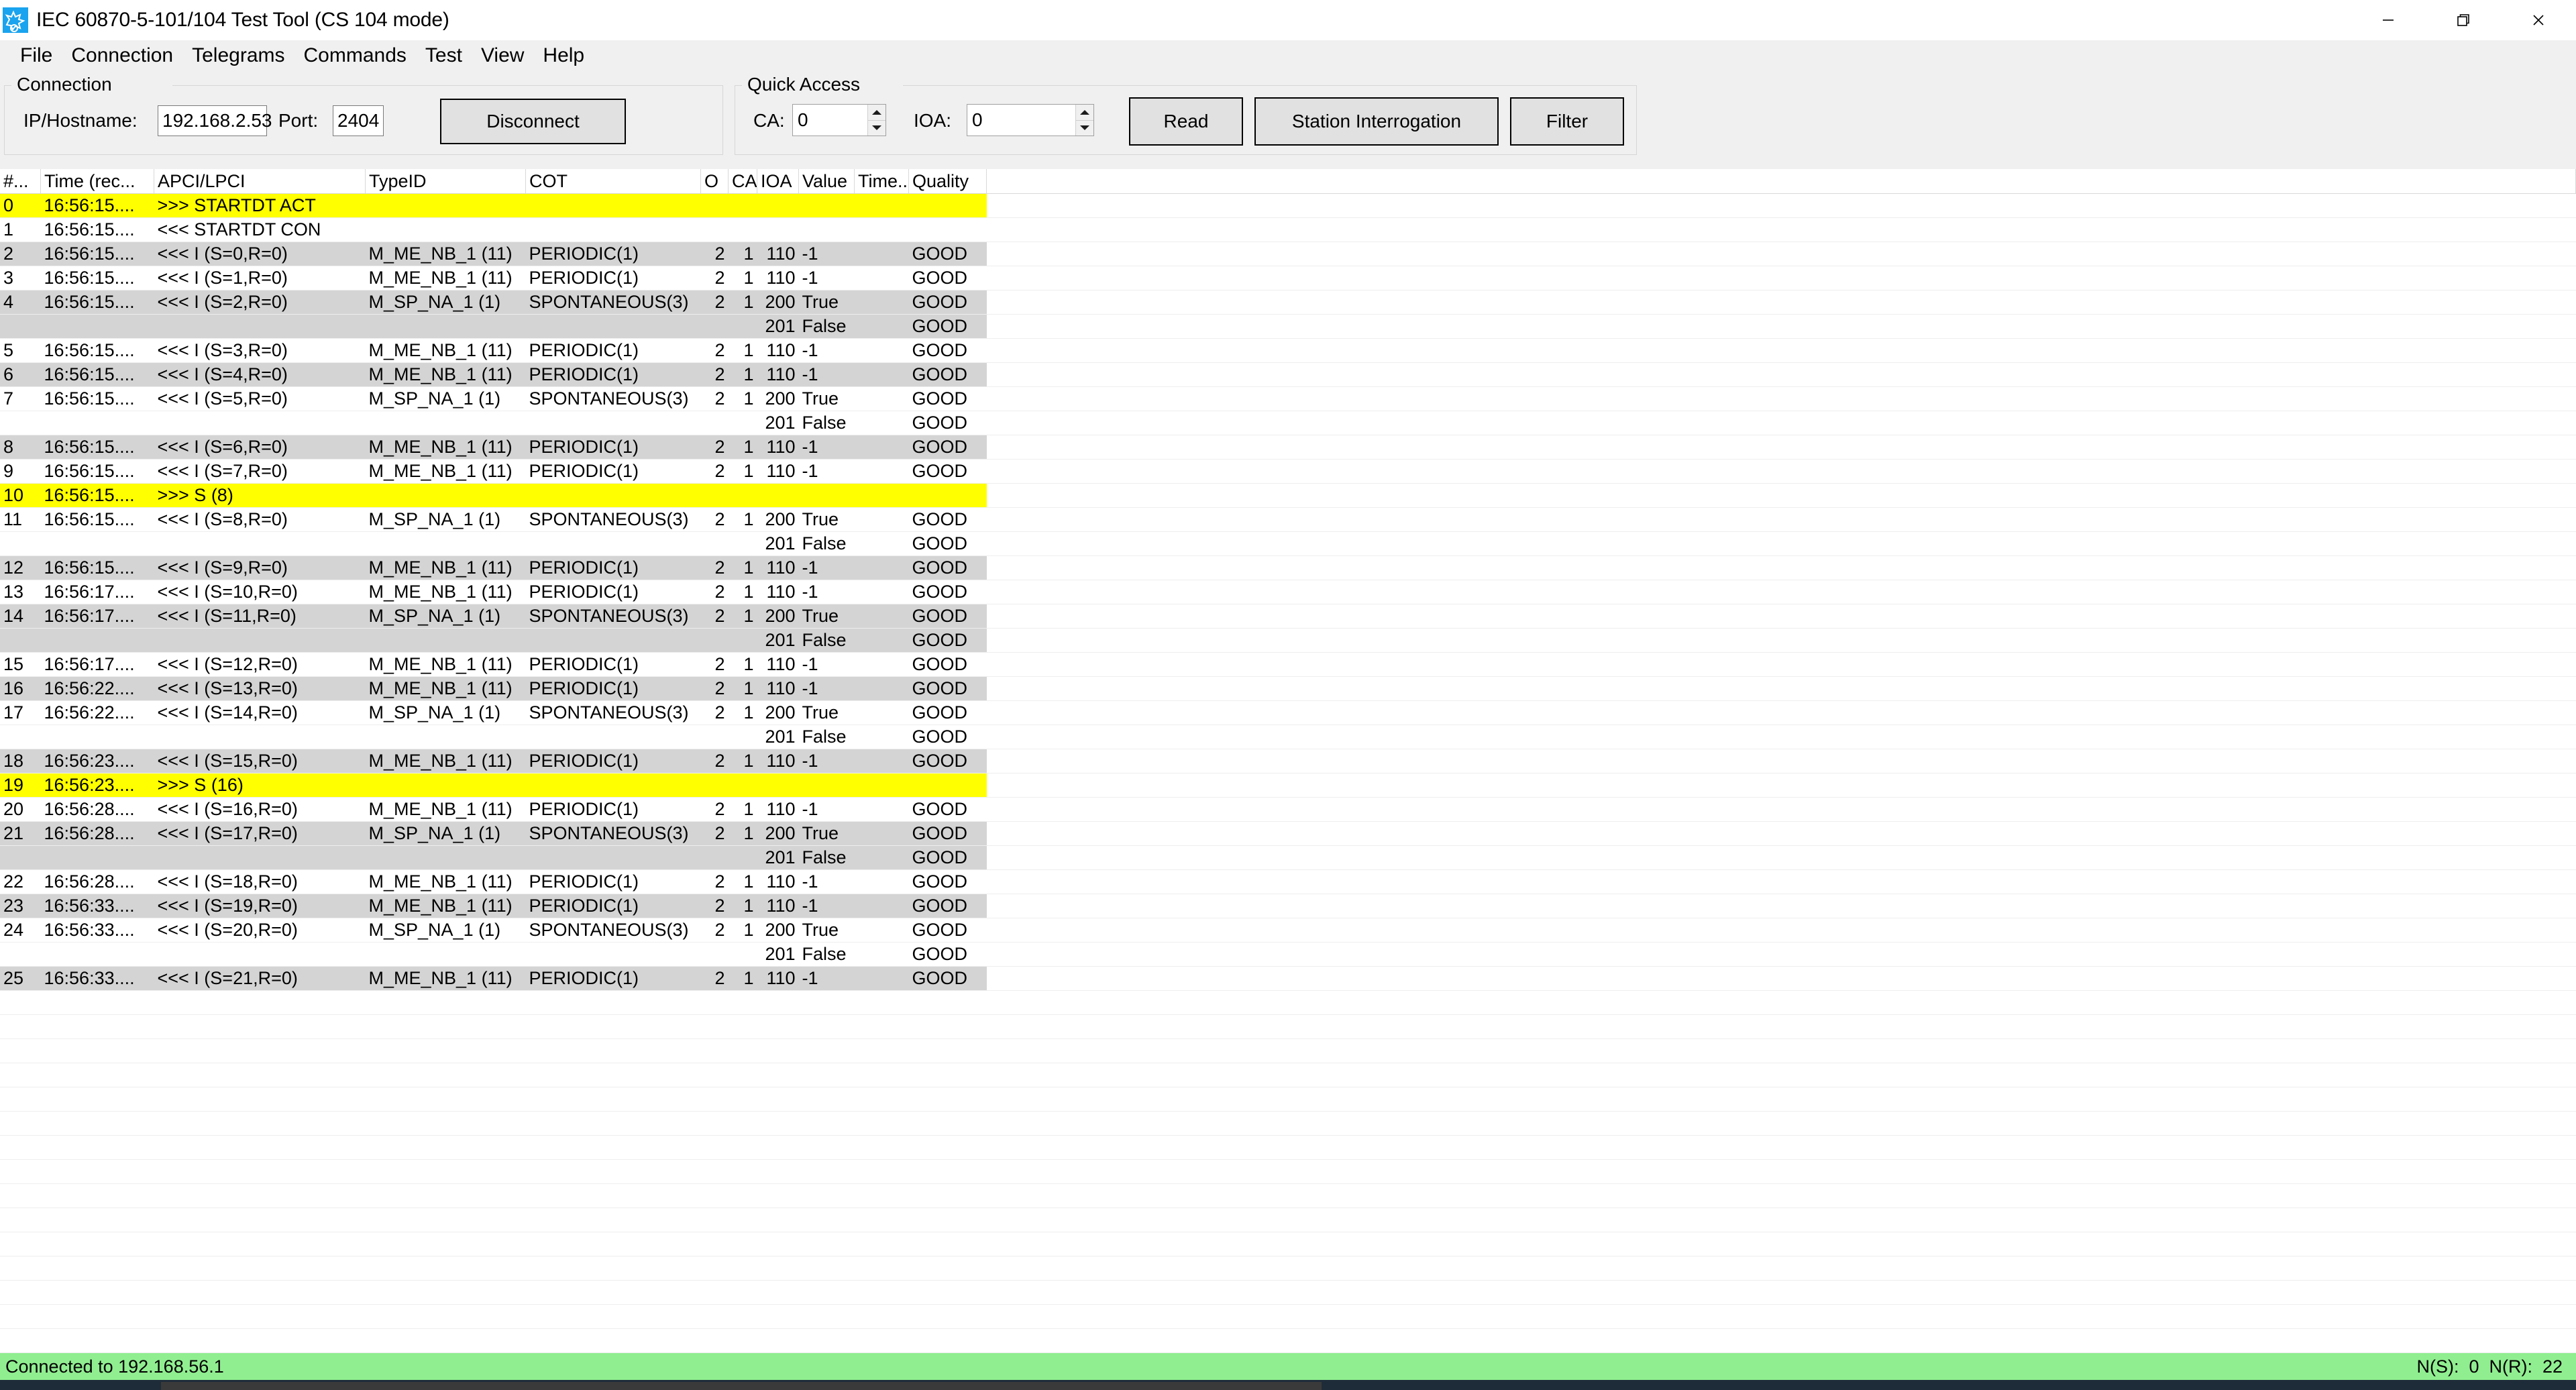 The height and width of the screenshot is (1390, 2576). Describe the element at coordinates (502, 55) in the screenshot. I see `menu-item-view: View` at that location.